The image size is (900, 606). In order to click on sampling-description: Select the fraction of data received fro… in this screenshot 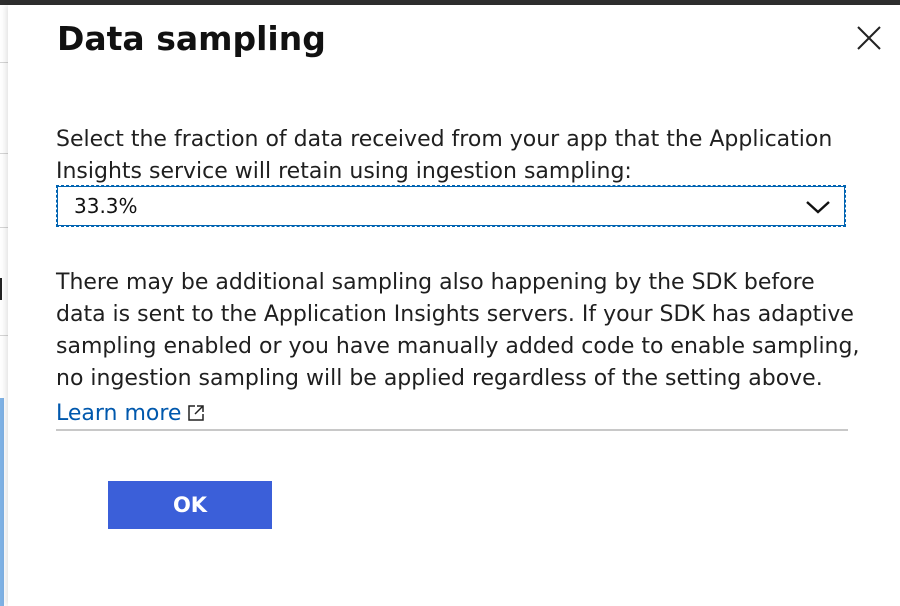, I will do `click(456, 156)`.